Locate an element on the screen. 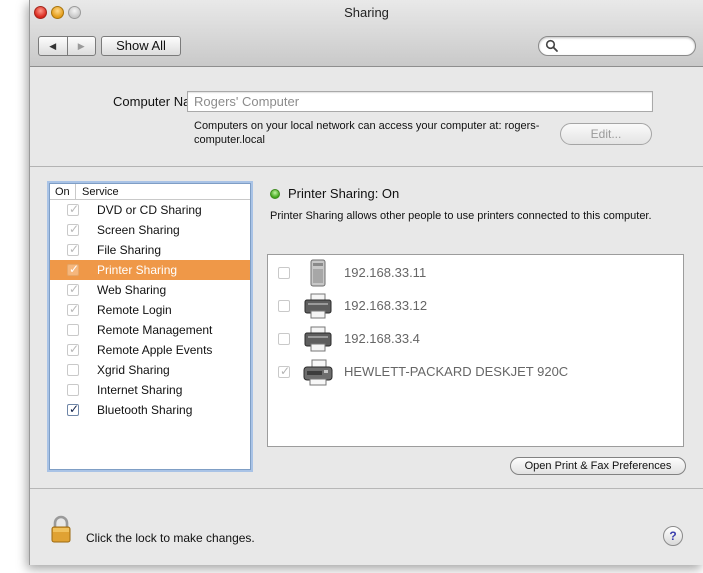 Image resolution: width=703 pixels, height=573 pixels. service-row: Web Sharing is located at coordinates (150, 290).